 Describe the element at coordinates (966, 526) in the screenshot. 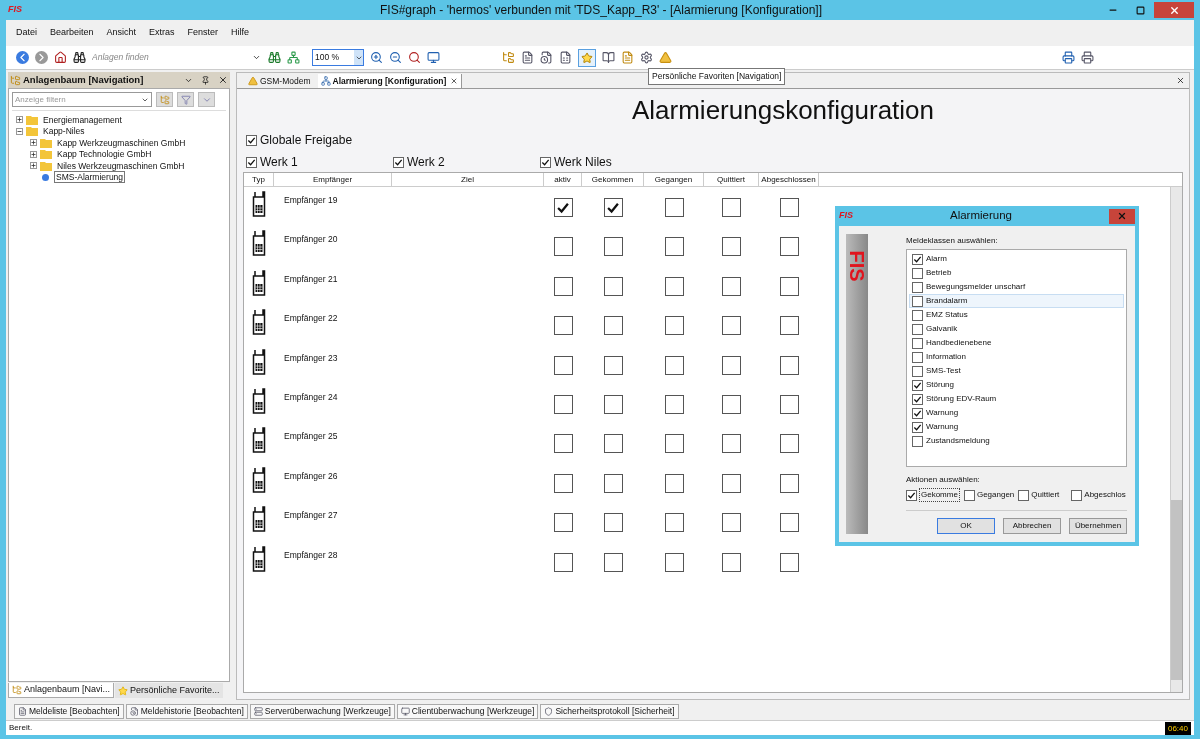

I see `dialog-button: OK` at that location.